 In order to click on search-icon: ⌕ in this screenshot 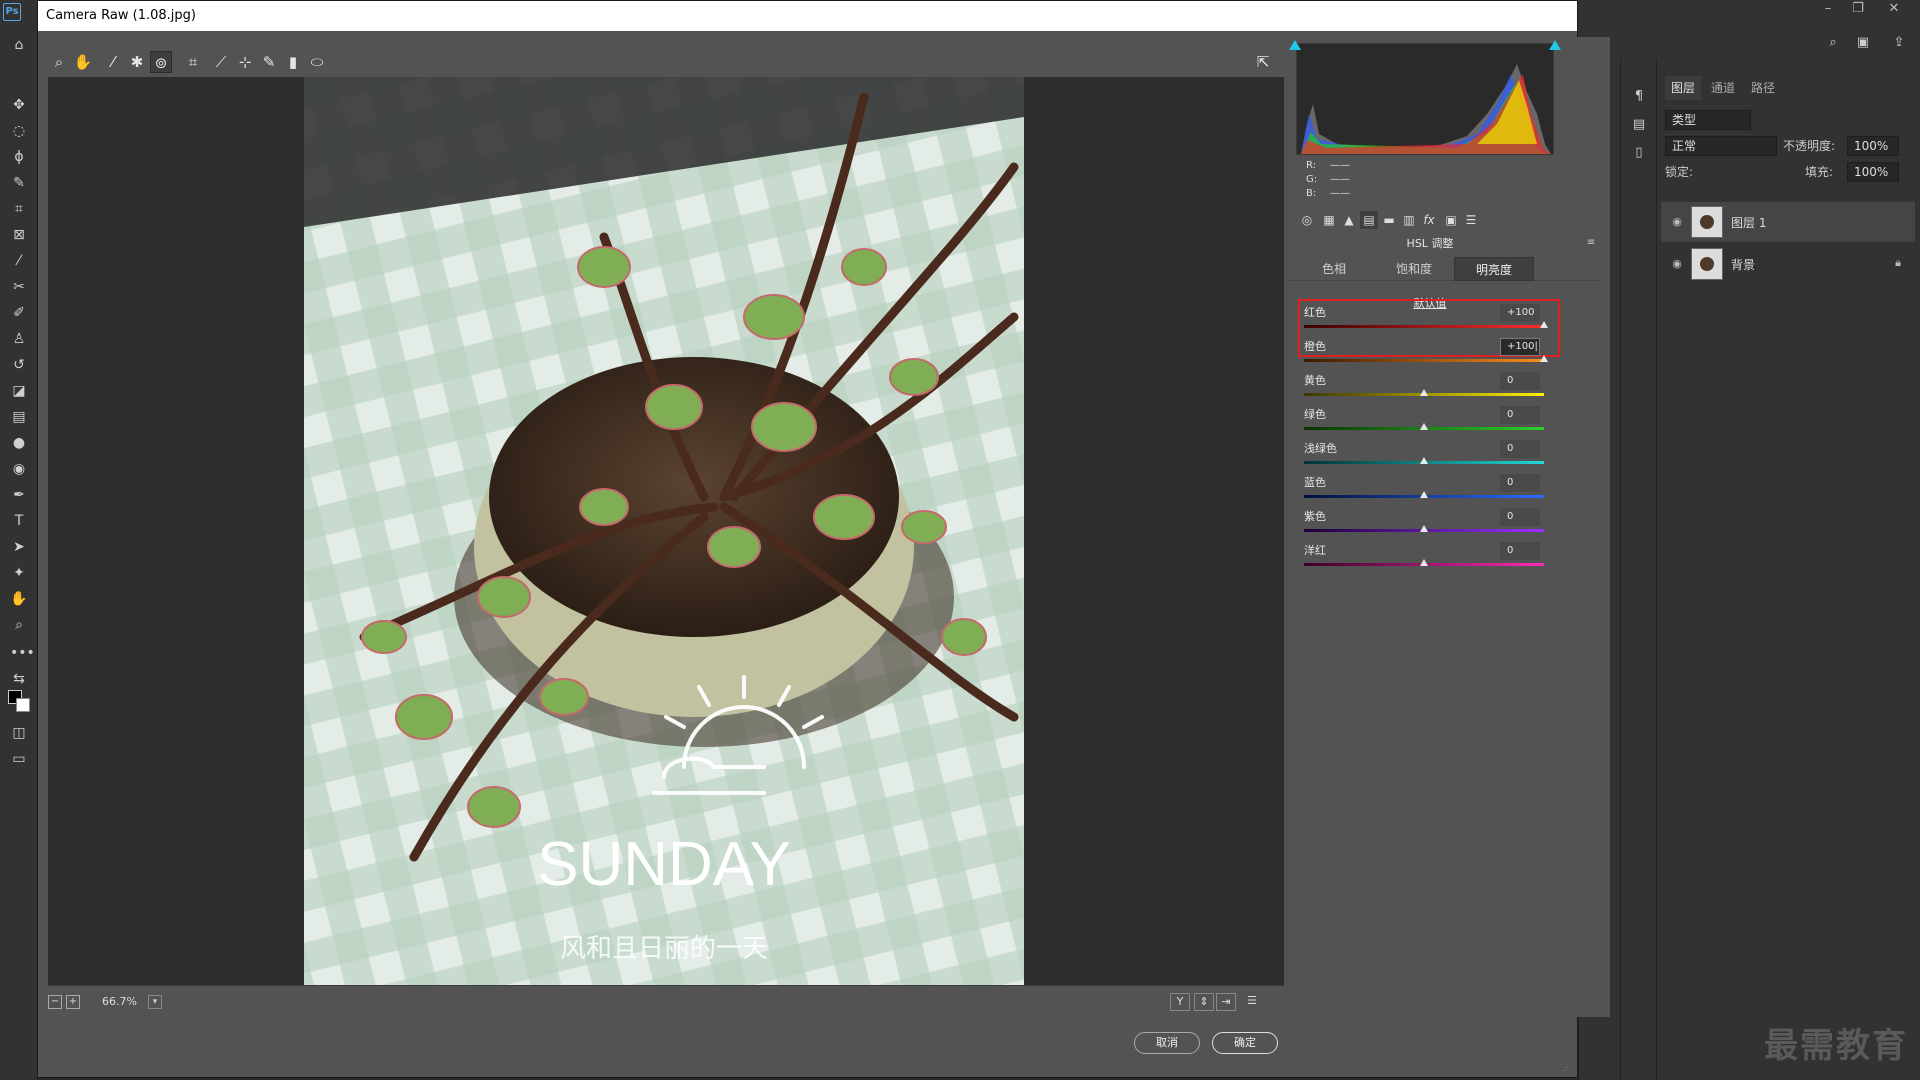, I will do `click(1833, 43)`.